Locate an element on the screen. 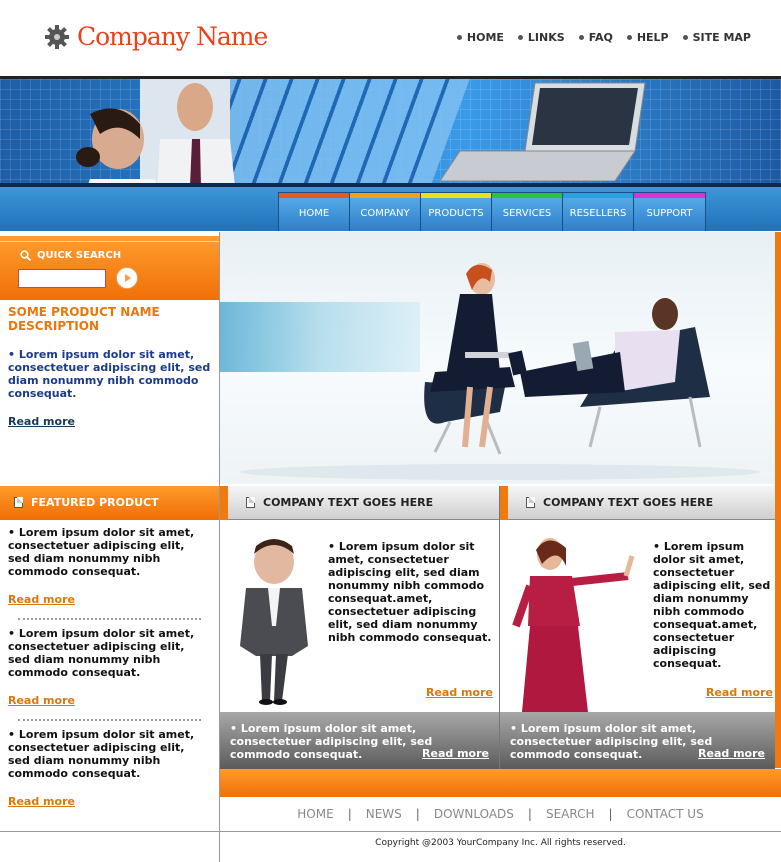 Image resolution: width=781 pixels, height=862 pixels. top-nav-label: LINKS is located at coordinates (546, 37).